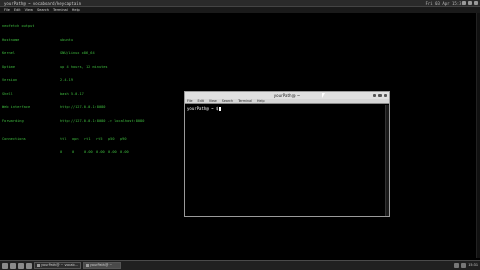 The image size is (480, 270). I want to click on output-row: Shell bash 5.0.17, so click(43, 93).